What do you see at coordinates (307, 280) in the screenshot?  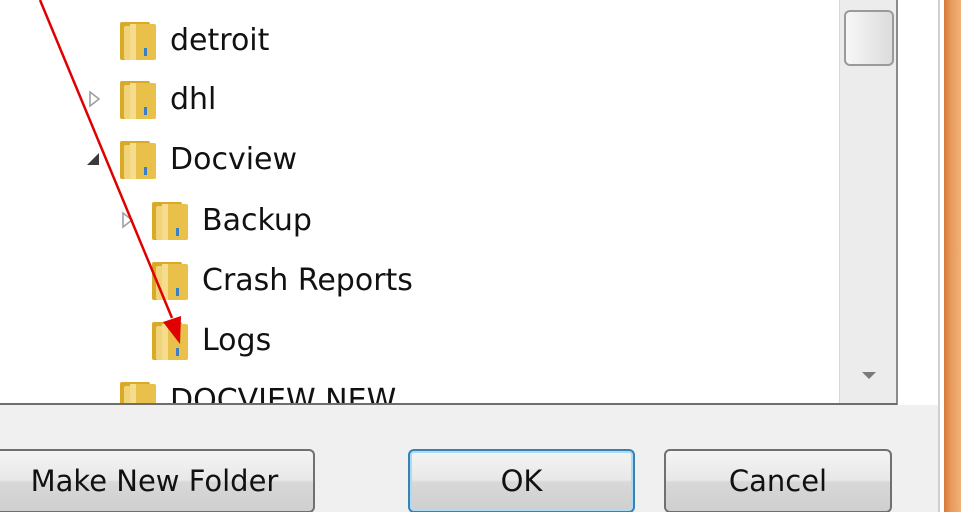 I see `tree-item-label: Crash Reports` at bounding box center [307, 280].